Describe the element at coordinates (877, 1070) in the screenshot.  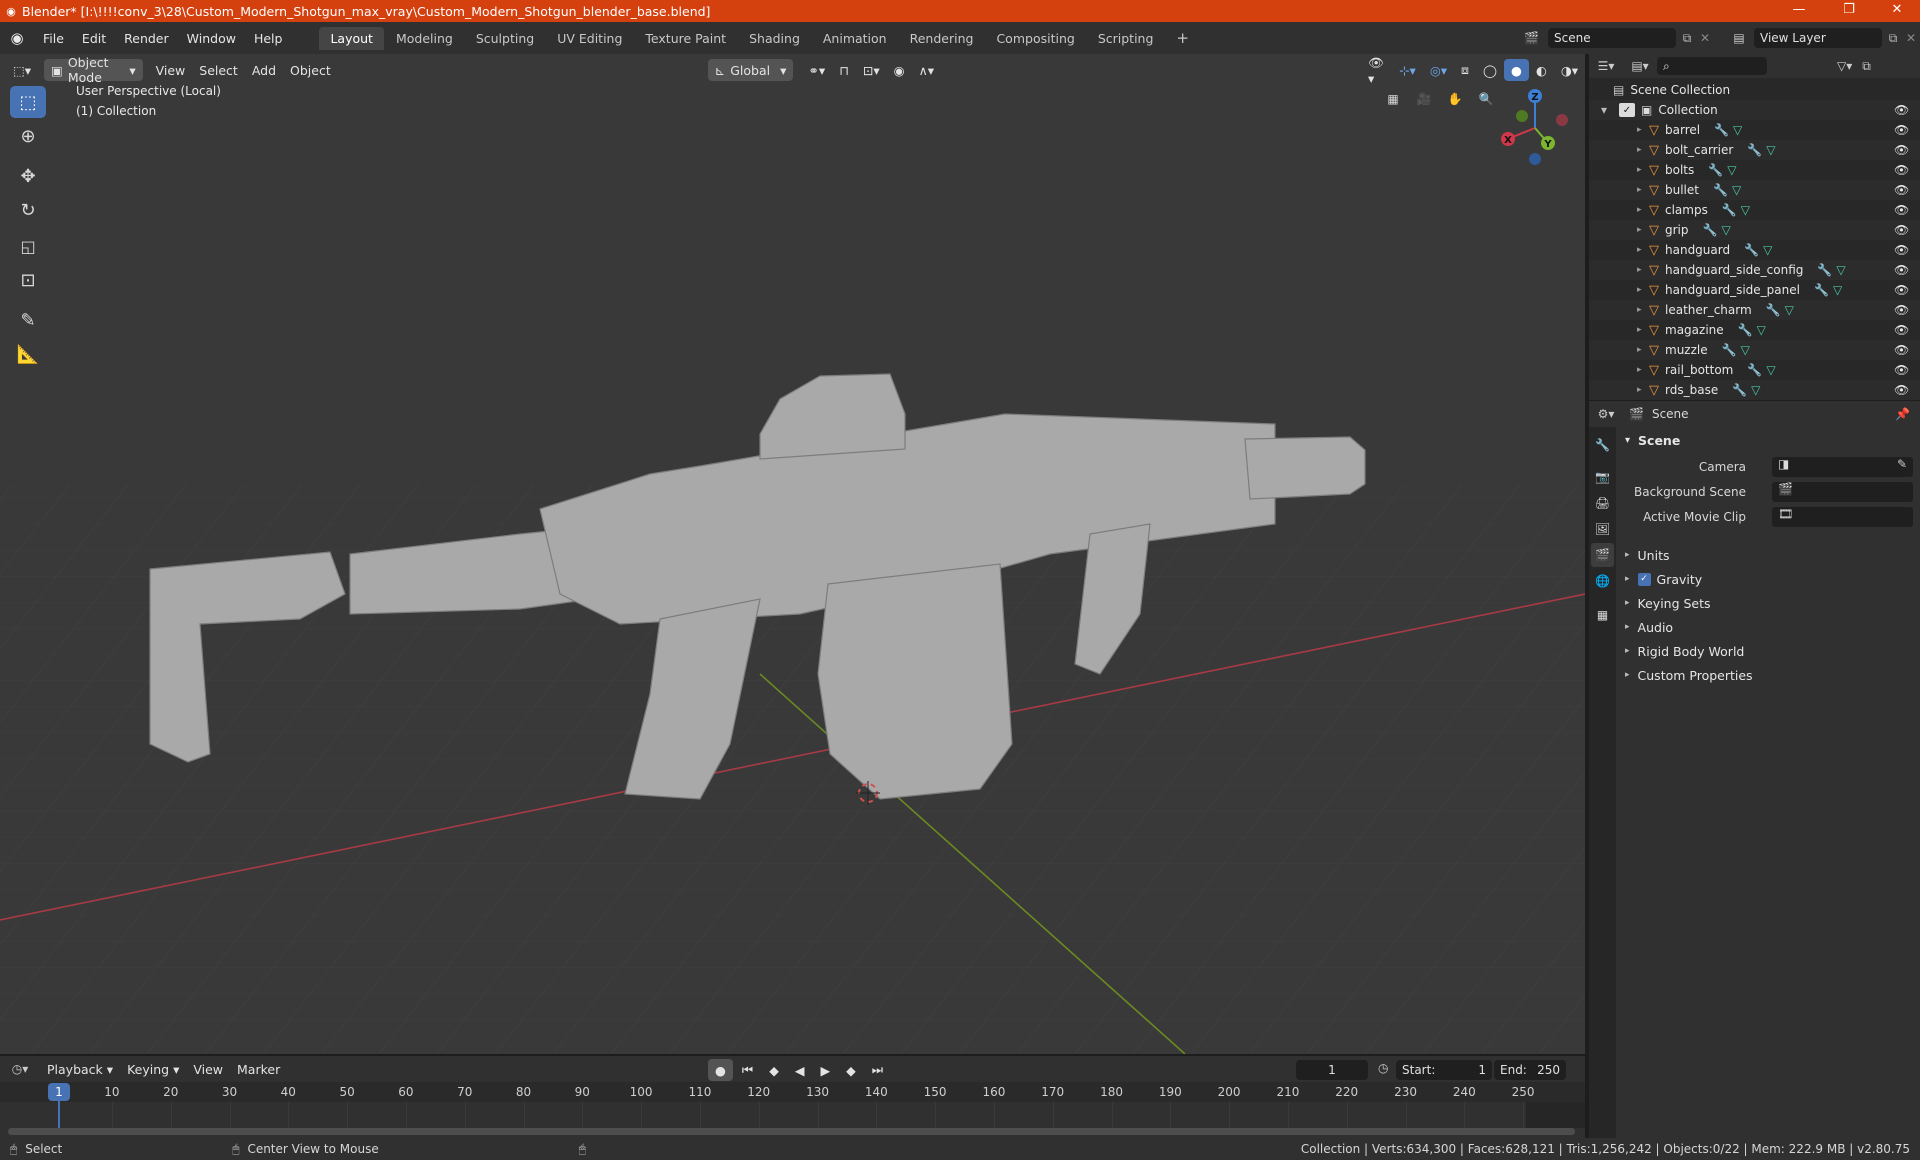
I see `jump-end-icon: ⏭` at that location.